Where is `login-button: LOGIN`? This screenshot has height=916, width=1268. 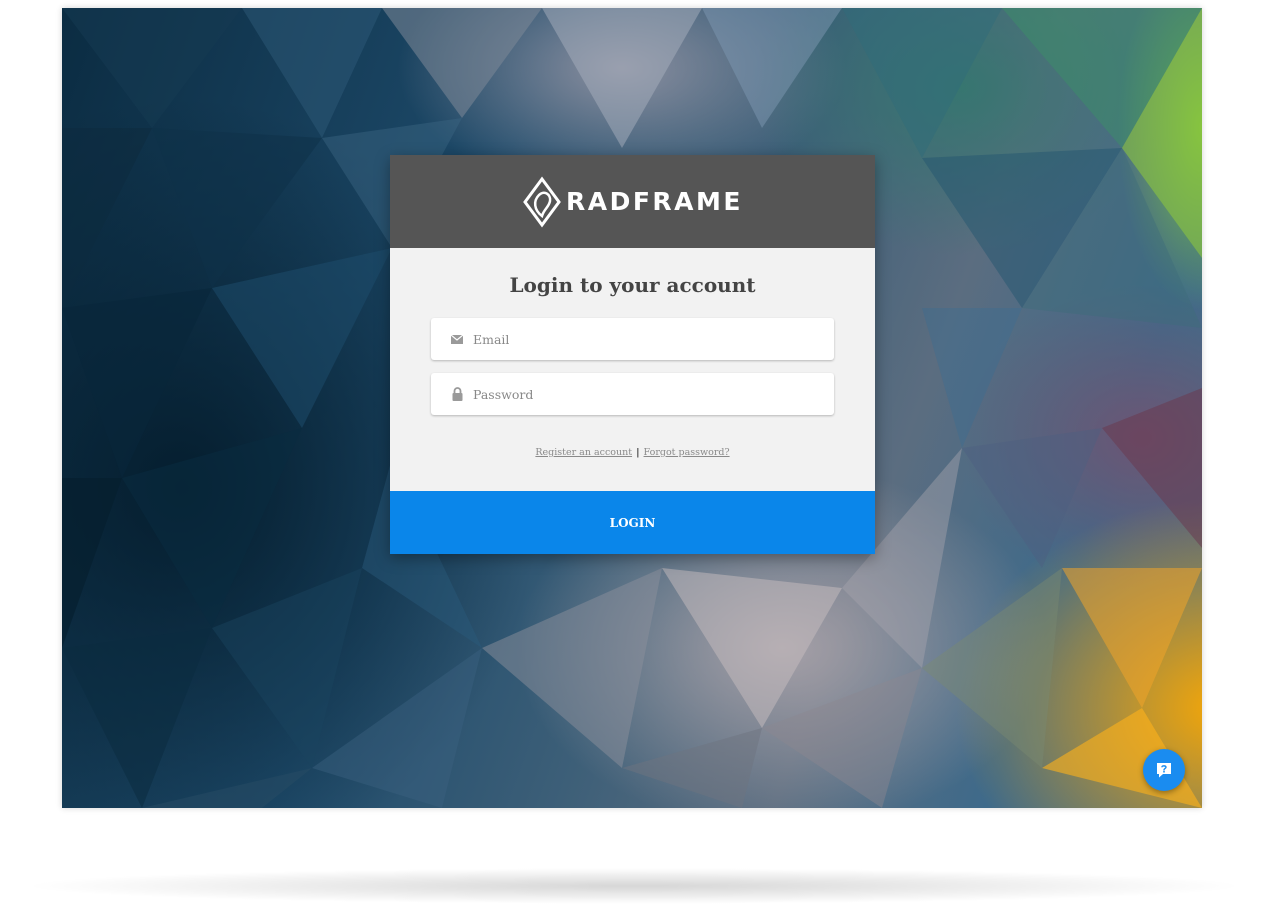 login-button: LOGIN is located at coordinates (632, 522).